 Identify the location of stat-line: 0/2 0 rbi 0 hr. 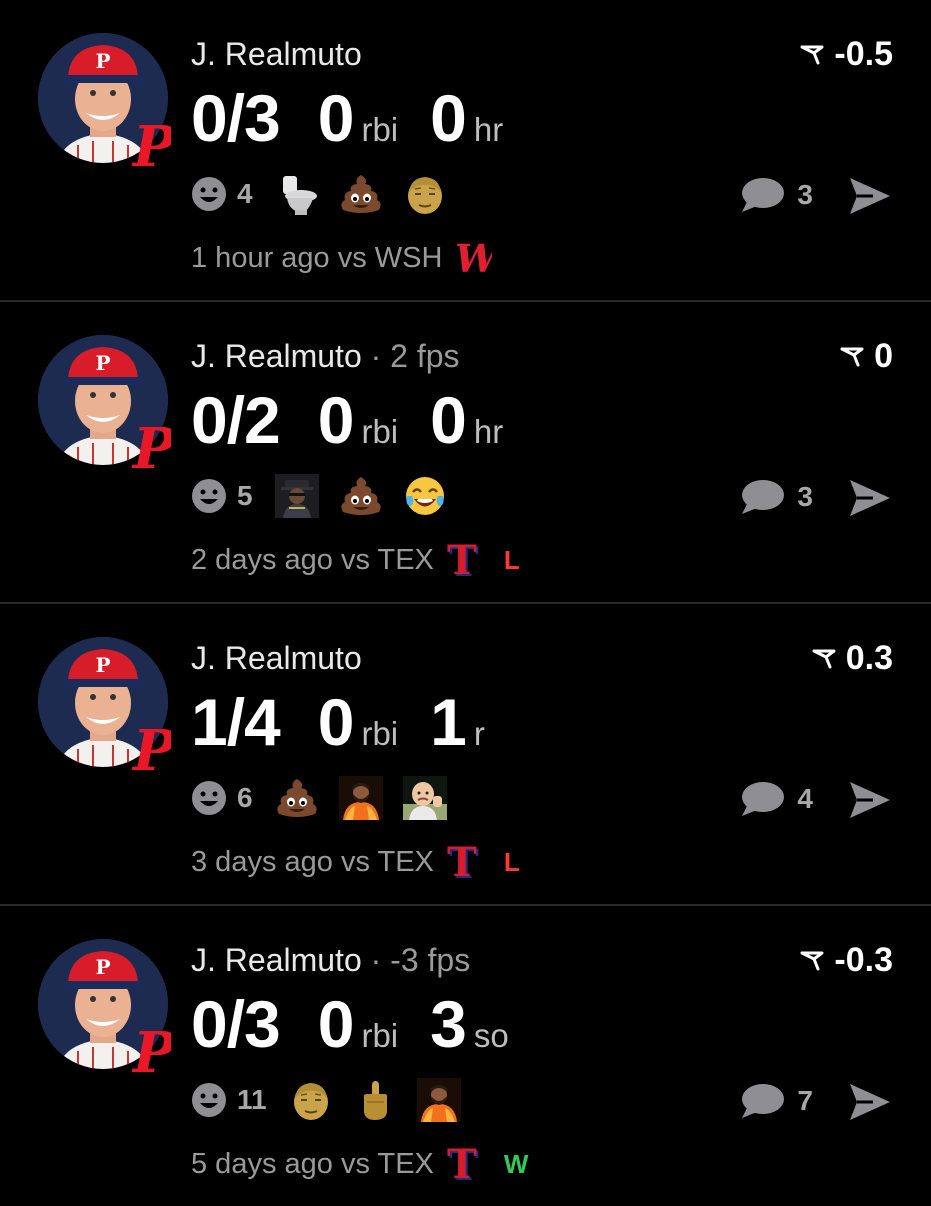
(363, 419).